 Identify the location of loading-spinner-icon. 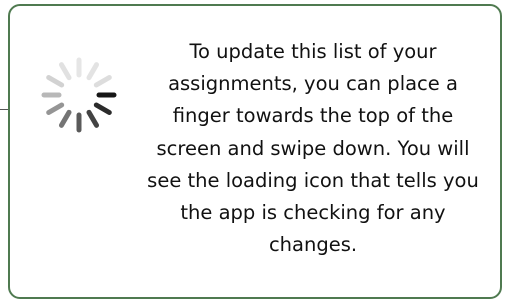
(79, 95).